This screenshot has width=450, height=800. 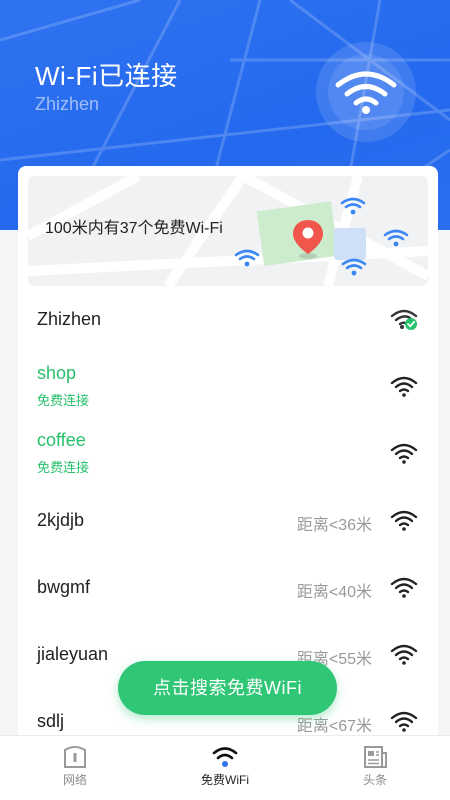 I want to click on search-free-wifi-button: 点击搜索免费WiFi, so click(x=227, y=688).